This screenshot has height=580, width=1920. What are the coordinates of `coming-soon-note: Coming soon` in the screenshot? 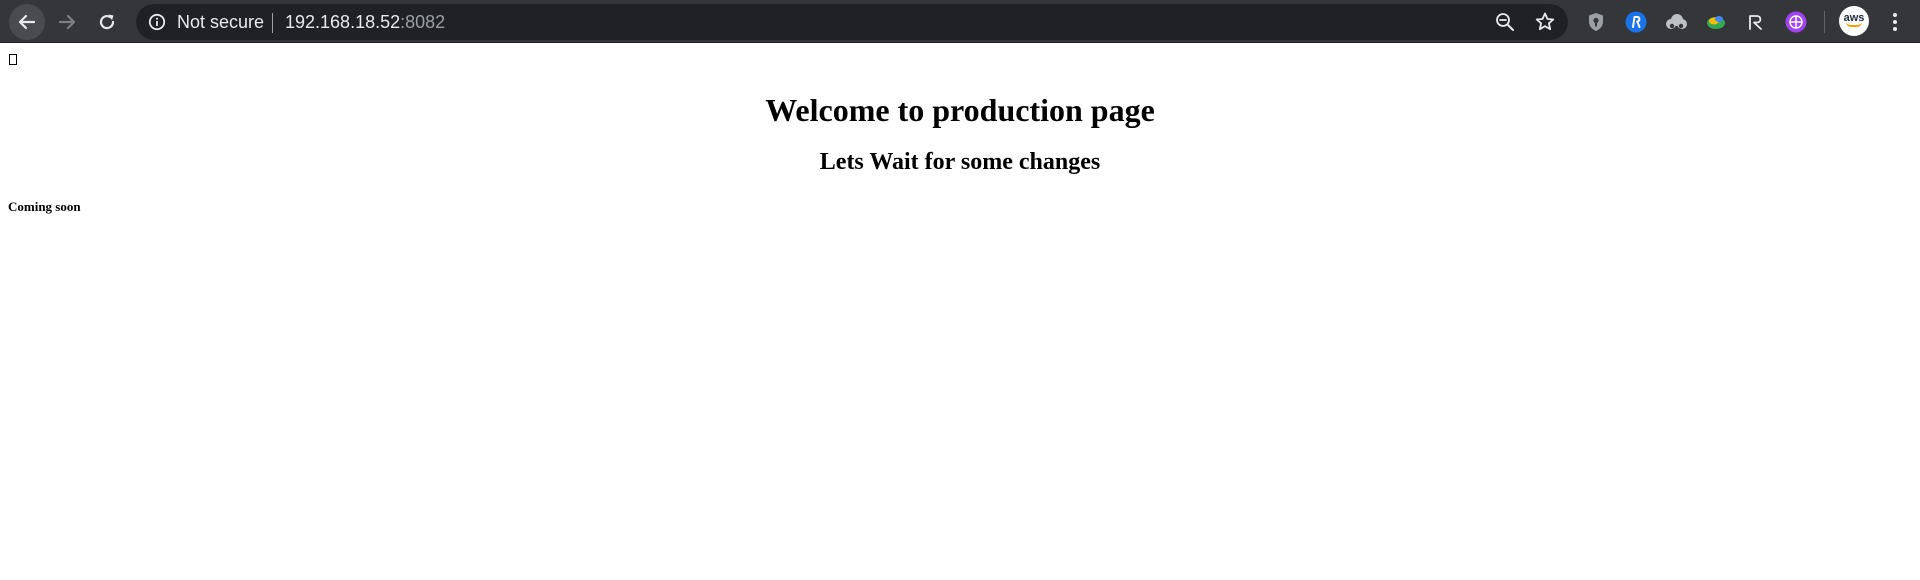 It's located at (44, 206).